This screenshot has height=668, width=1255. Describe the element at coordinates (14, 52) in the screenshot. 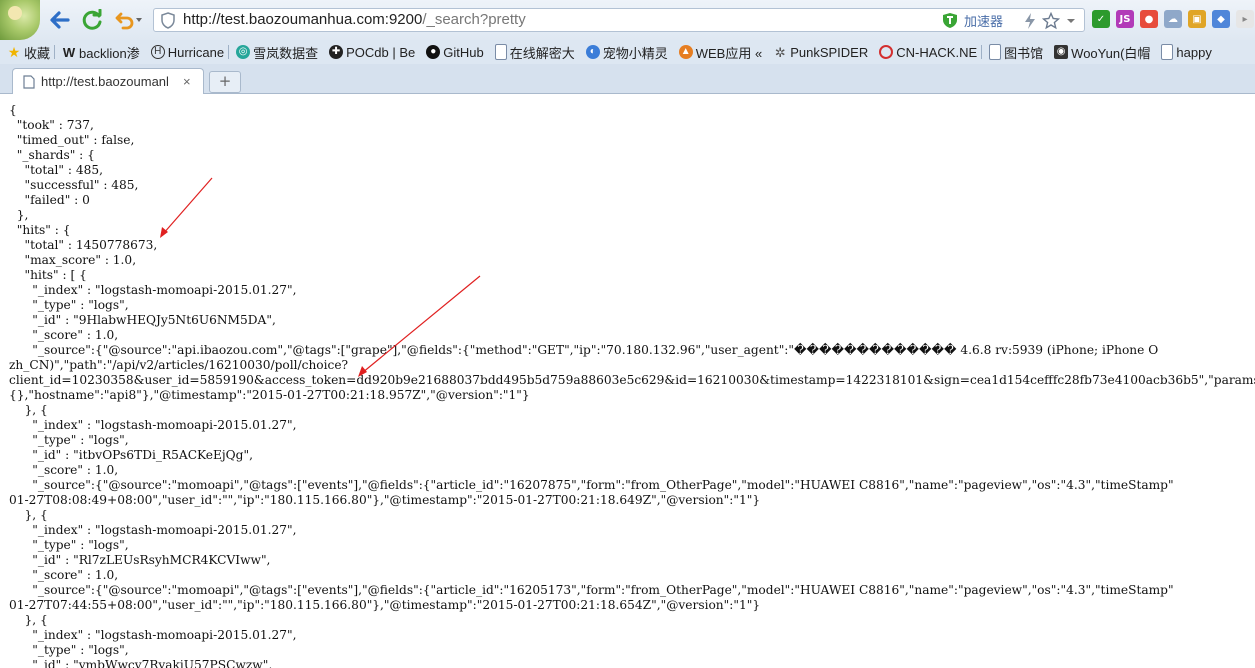

I see `star-icon: ★` at that location.